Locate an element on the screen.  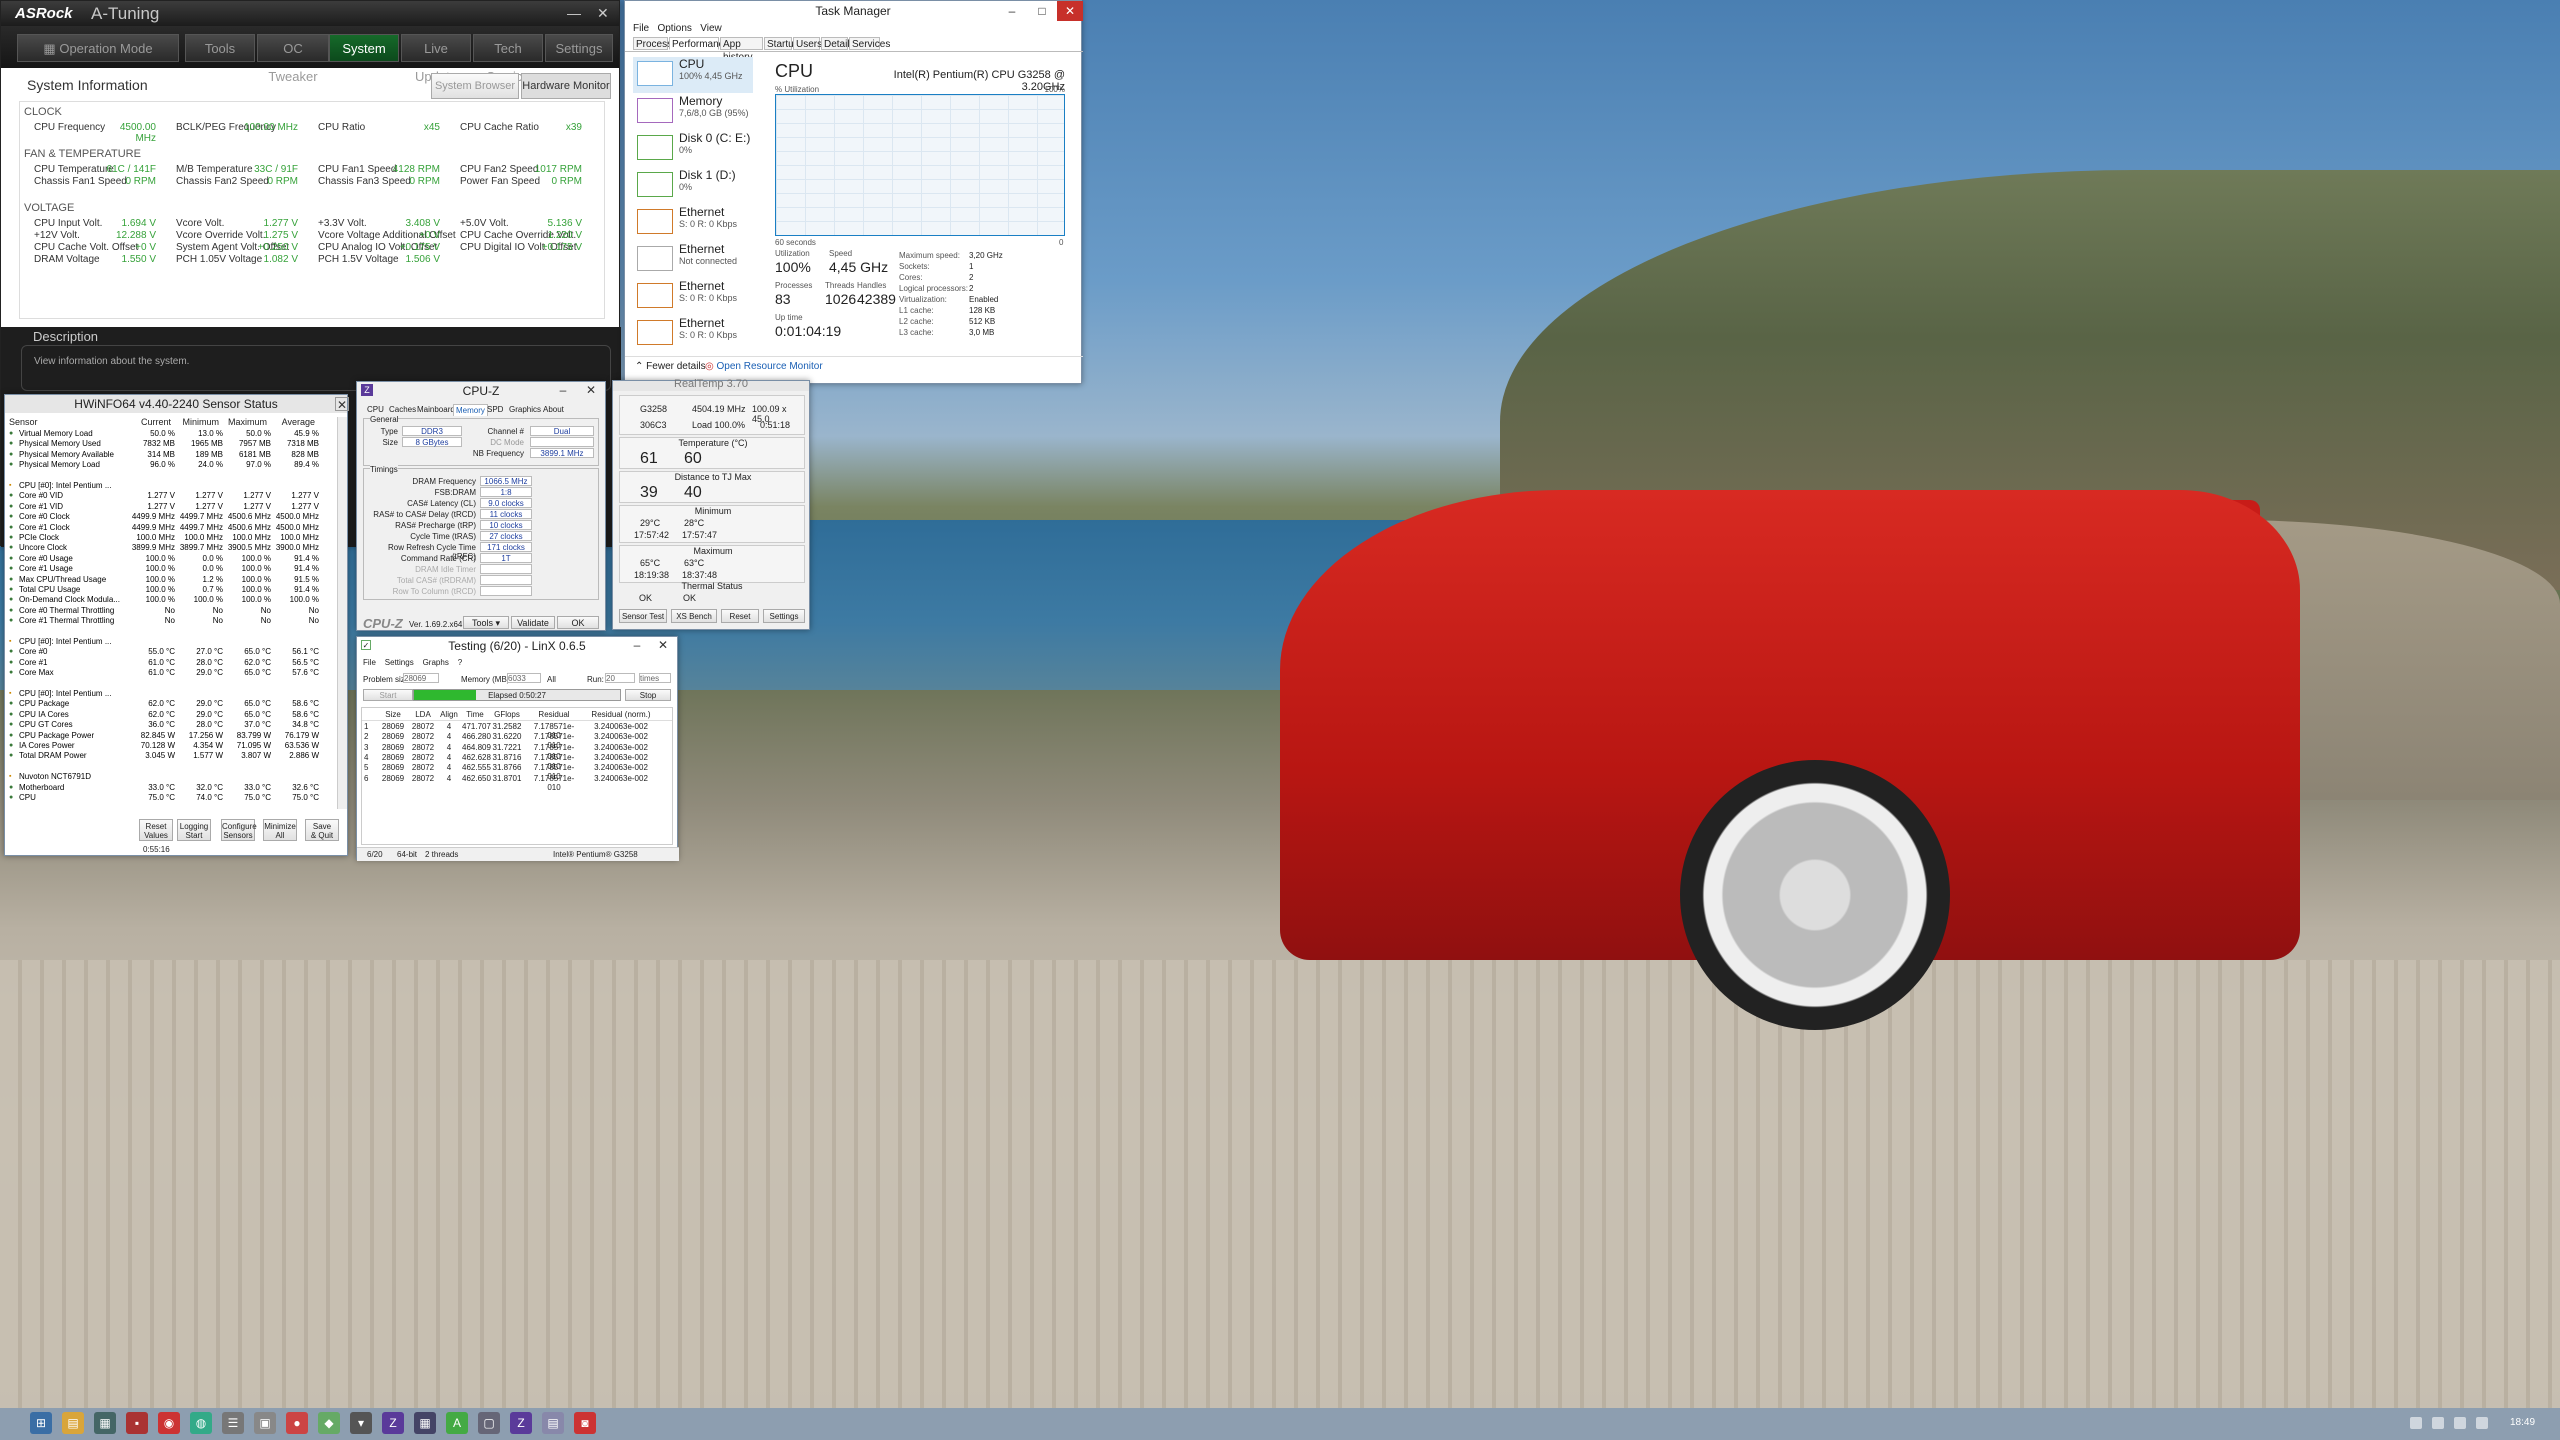
hwinfo-button: Configure Sensors is located at coordinates (239, 830).